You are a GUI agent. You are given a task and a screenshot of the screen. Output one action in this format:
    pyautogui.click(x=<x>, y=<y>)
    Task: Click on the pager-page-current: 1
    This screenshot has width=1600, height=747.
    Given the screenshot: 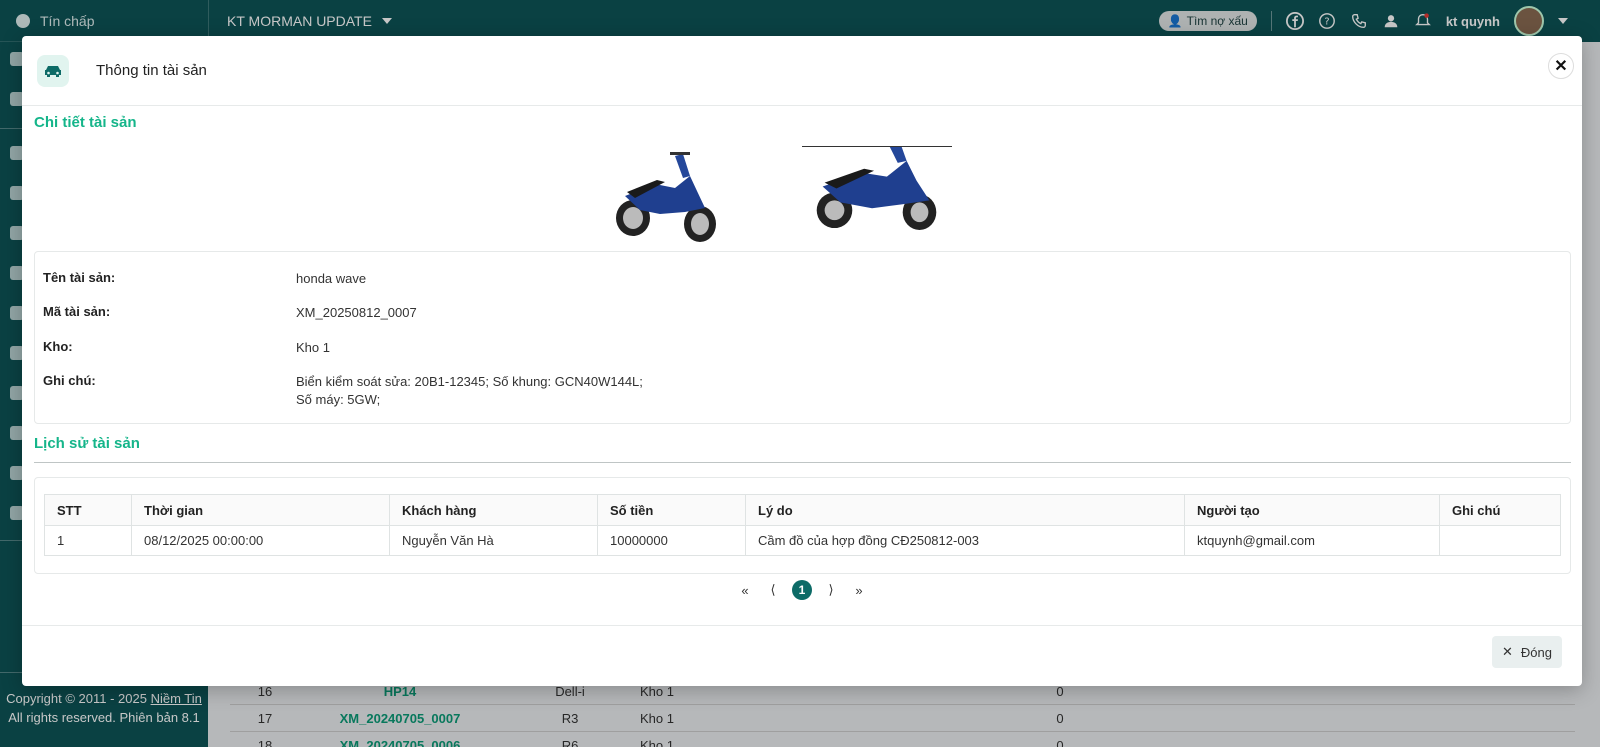 What is the action you would take?
    pyautogui.click(x=802, y=590)
    